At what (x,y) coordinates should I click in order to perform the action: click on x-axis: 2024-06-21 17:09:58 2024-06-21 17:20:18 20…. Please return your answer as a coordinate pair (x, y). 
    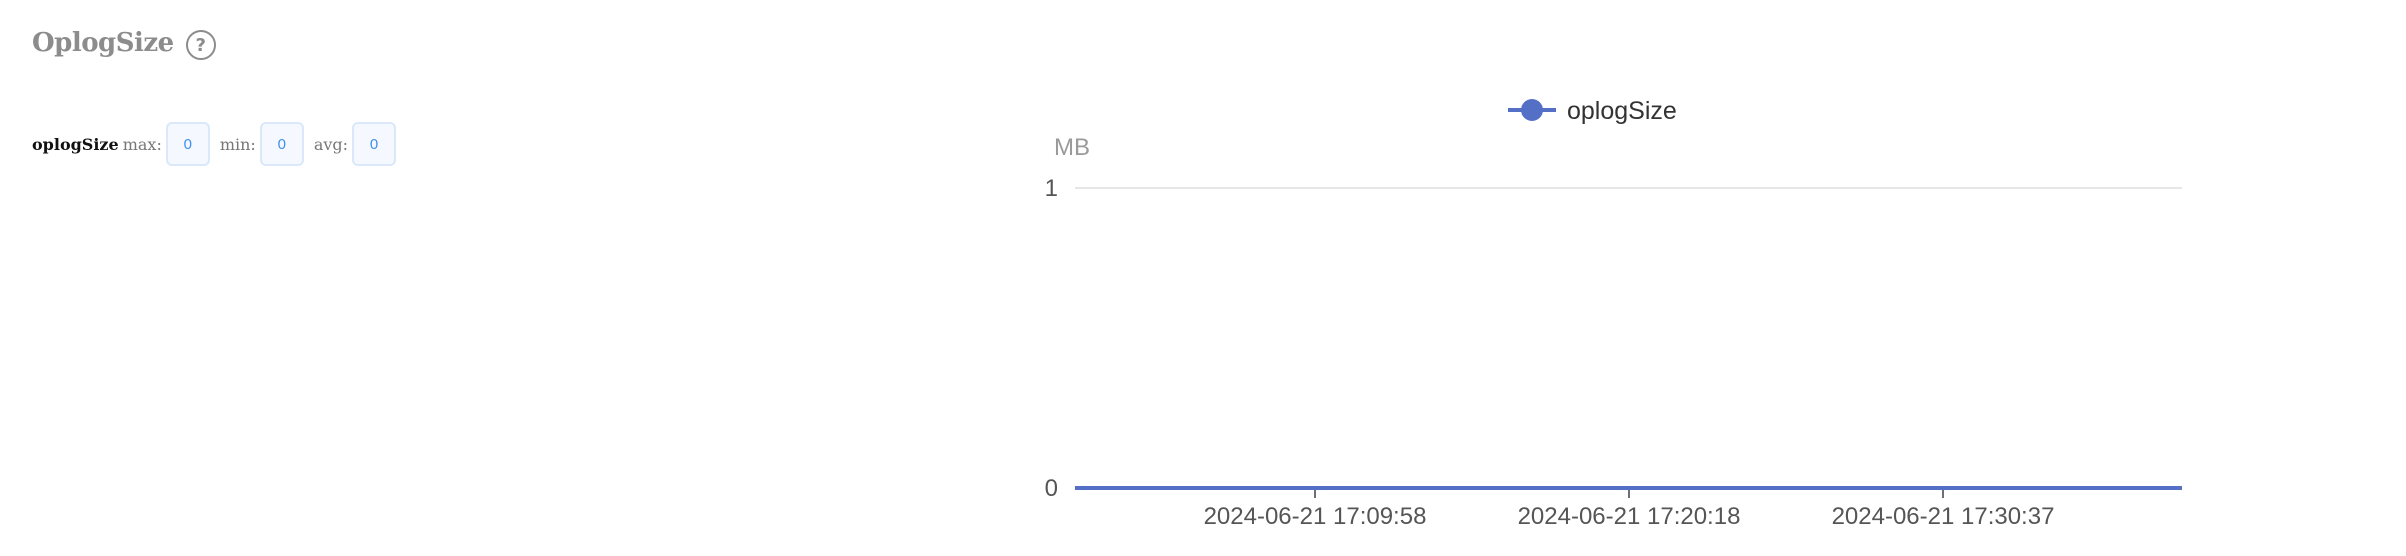
    Looking at the image, I should click on (1628, 508).